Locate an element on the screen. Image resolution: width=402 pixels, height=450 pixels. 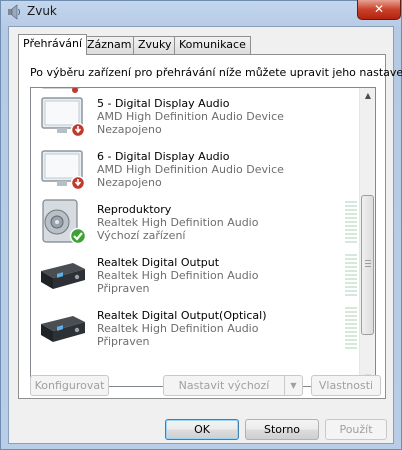
tab-communications: Komunikace is located at coordinates (212, 45).